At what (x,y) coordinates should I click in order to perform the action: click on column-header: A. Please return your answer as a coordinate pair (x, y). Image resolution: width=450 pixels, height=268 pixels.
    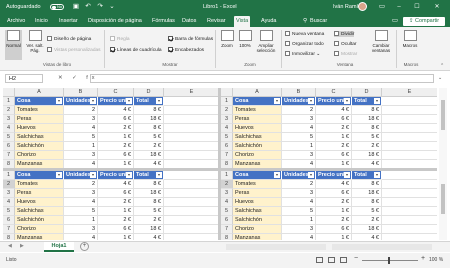
    Looking at the image, I should click on (257, 92).